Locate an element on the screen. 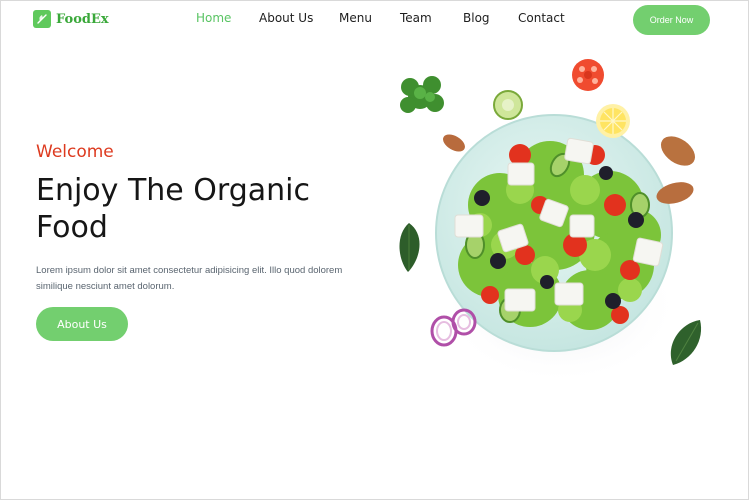 The height and width of the screenshot is (500, 749). brand-logo: FoodEx is located at coordinates (71, 19).